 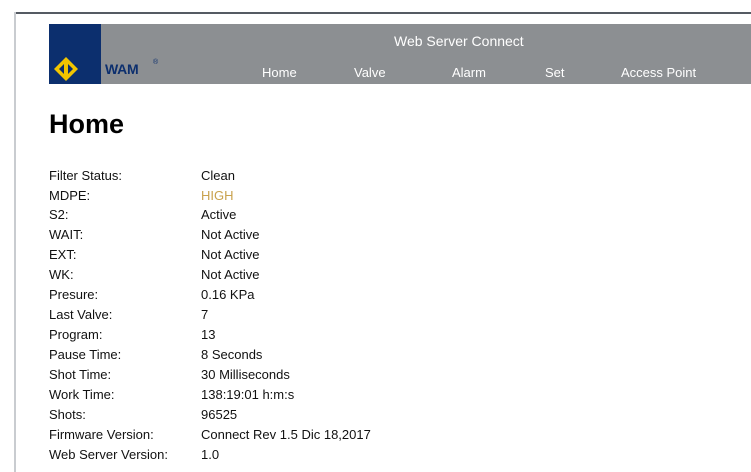 I want to click on status-row-pause-time: Pause Time: 8 Seconds, so click(x=394, y=355).